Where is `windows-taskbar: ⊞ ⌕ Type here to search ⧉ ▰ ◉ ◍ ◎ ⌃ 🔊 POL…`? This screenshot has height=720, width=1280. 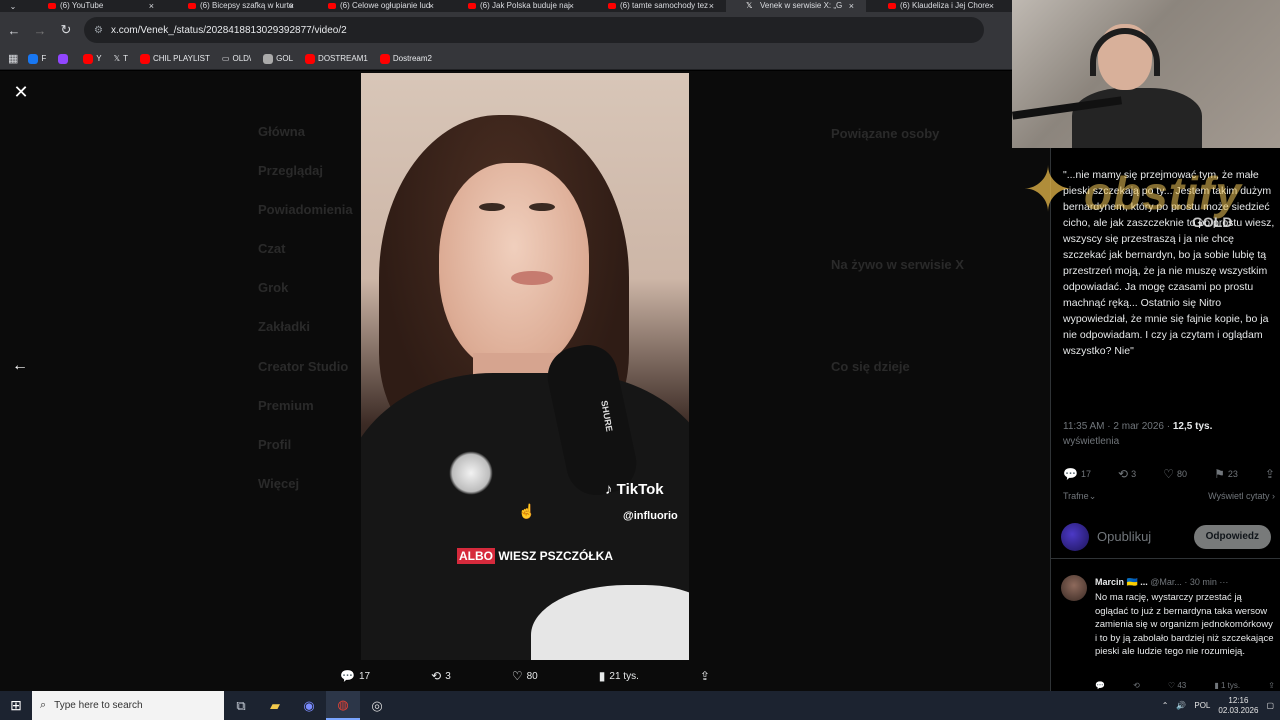 windows-taskbar: ⊞ ⌕ Type here to search ⧉ ▰ ◉ ◍ ◎ ⌃ 🔊 POL… is located at coordinates (640, 705).